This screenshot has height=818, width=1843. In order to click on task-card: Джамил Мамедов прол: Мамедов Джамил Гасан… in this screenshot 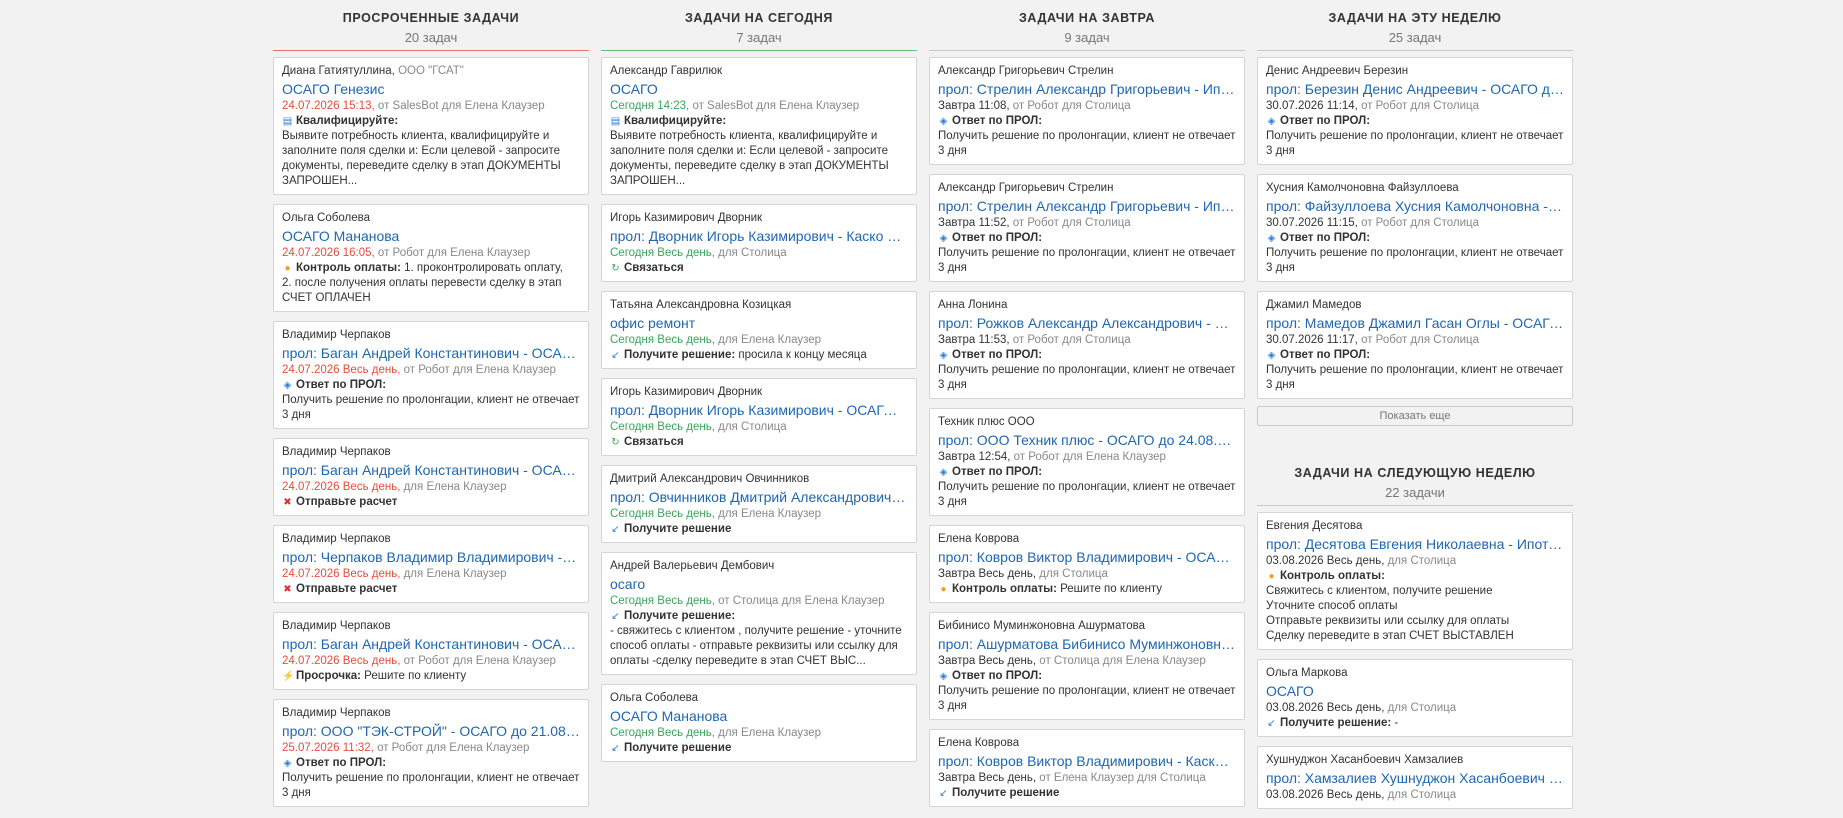, I will do `click(1415, 345)`.